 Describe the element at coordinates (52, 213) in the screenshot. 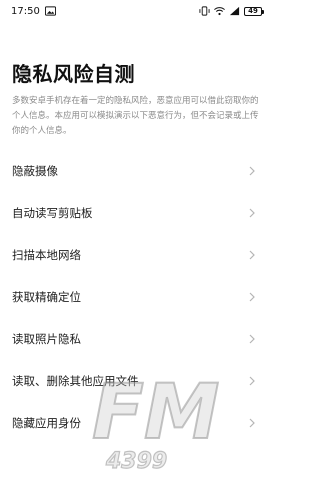

I see `list-item-label: 自动读写剪贴板` at that location.